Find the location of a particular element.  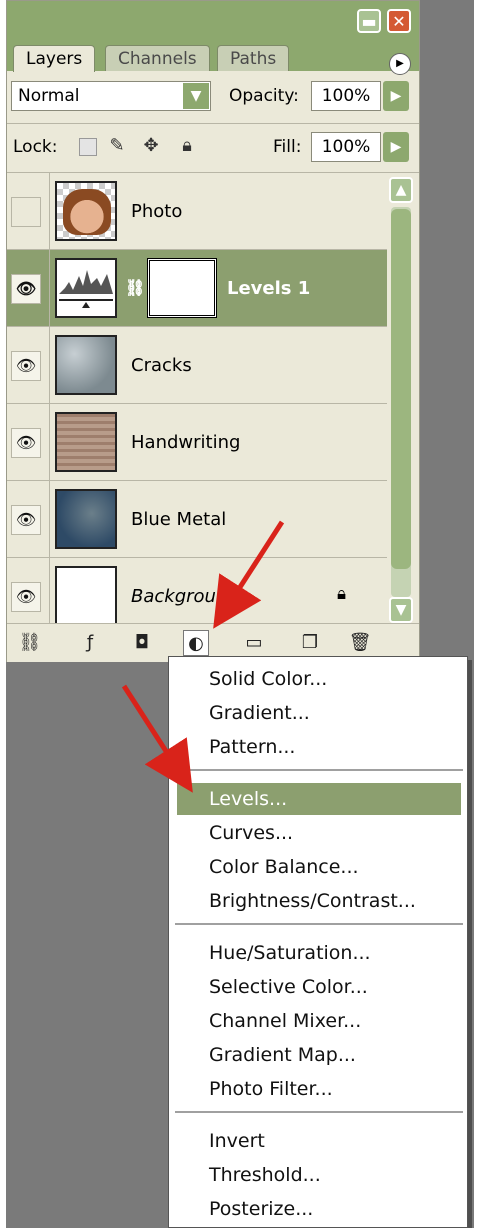

opacity-field: 100% is located at coordinates (346, 96).